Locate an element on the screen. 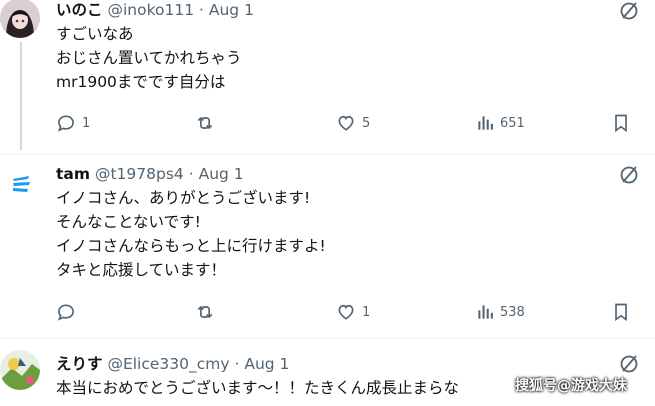 Image resolution: width=655 pixels, height=406 pixels. post-header: tam @t1978ps4 · Aug 1 is located at coordinates (150, 174).